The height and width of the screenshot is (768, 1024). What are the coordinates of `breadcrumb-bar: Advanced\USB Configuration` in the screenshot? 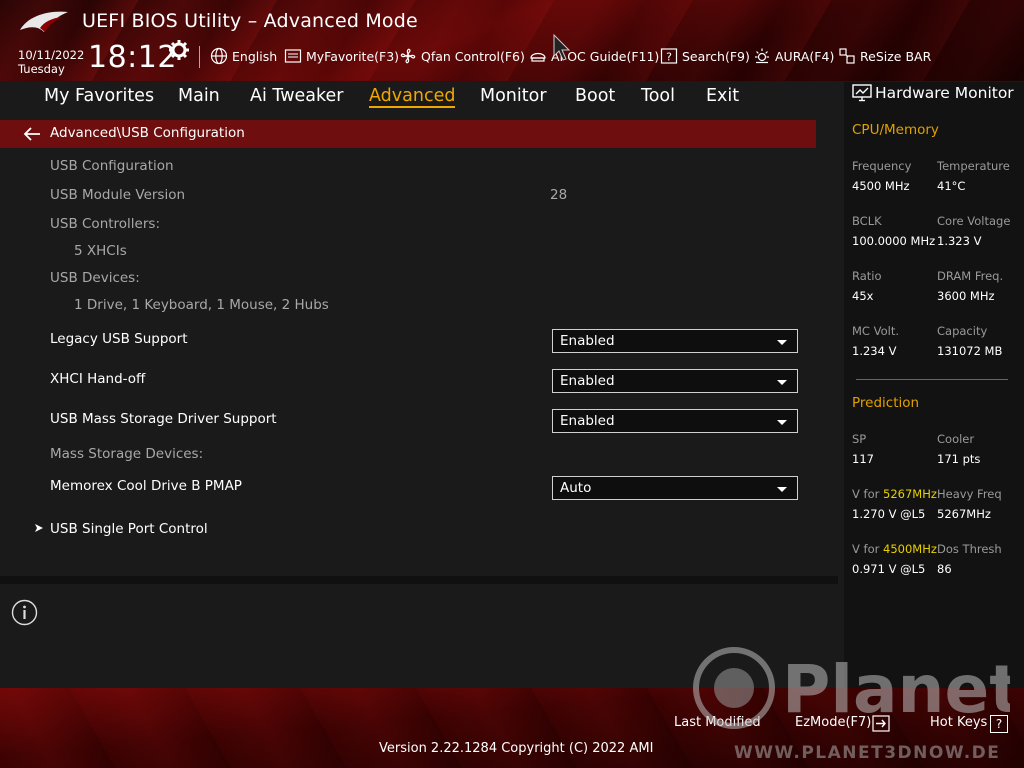 It's located at (408, 134).